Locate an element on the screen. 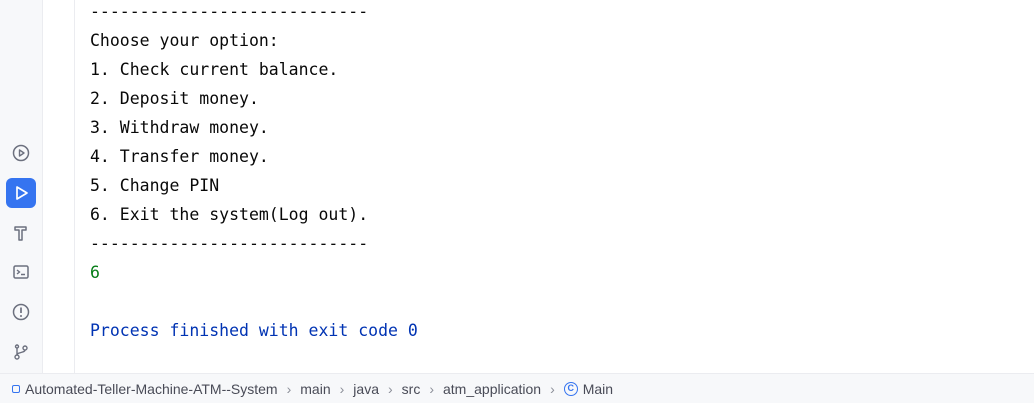 The height and width of the screenshot is (403, 1034). console-line: 4. Transfer money. is located at coordinates (179, 156).